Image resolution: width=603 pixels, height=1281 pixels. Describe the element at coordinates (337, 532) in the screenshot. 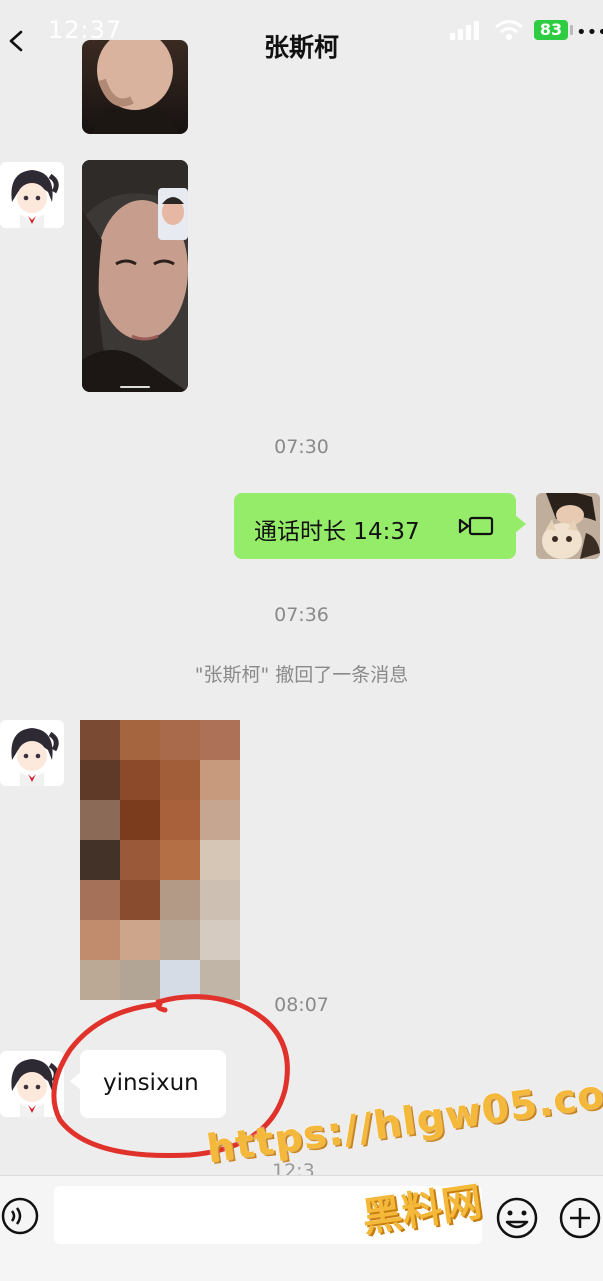

I see `call-duration-text: 通话时长 14:37` at that location.